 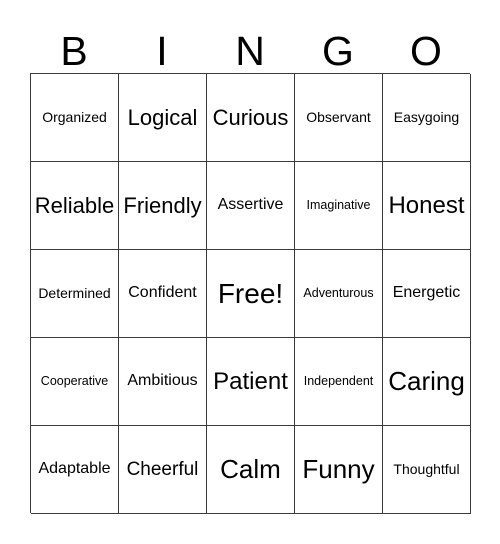 I want to click on bingo-cell-o2: Honest, so click(x=427, y=206).